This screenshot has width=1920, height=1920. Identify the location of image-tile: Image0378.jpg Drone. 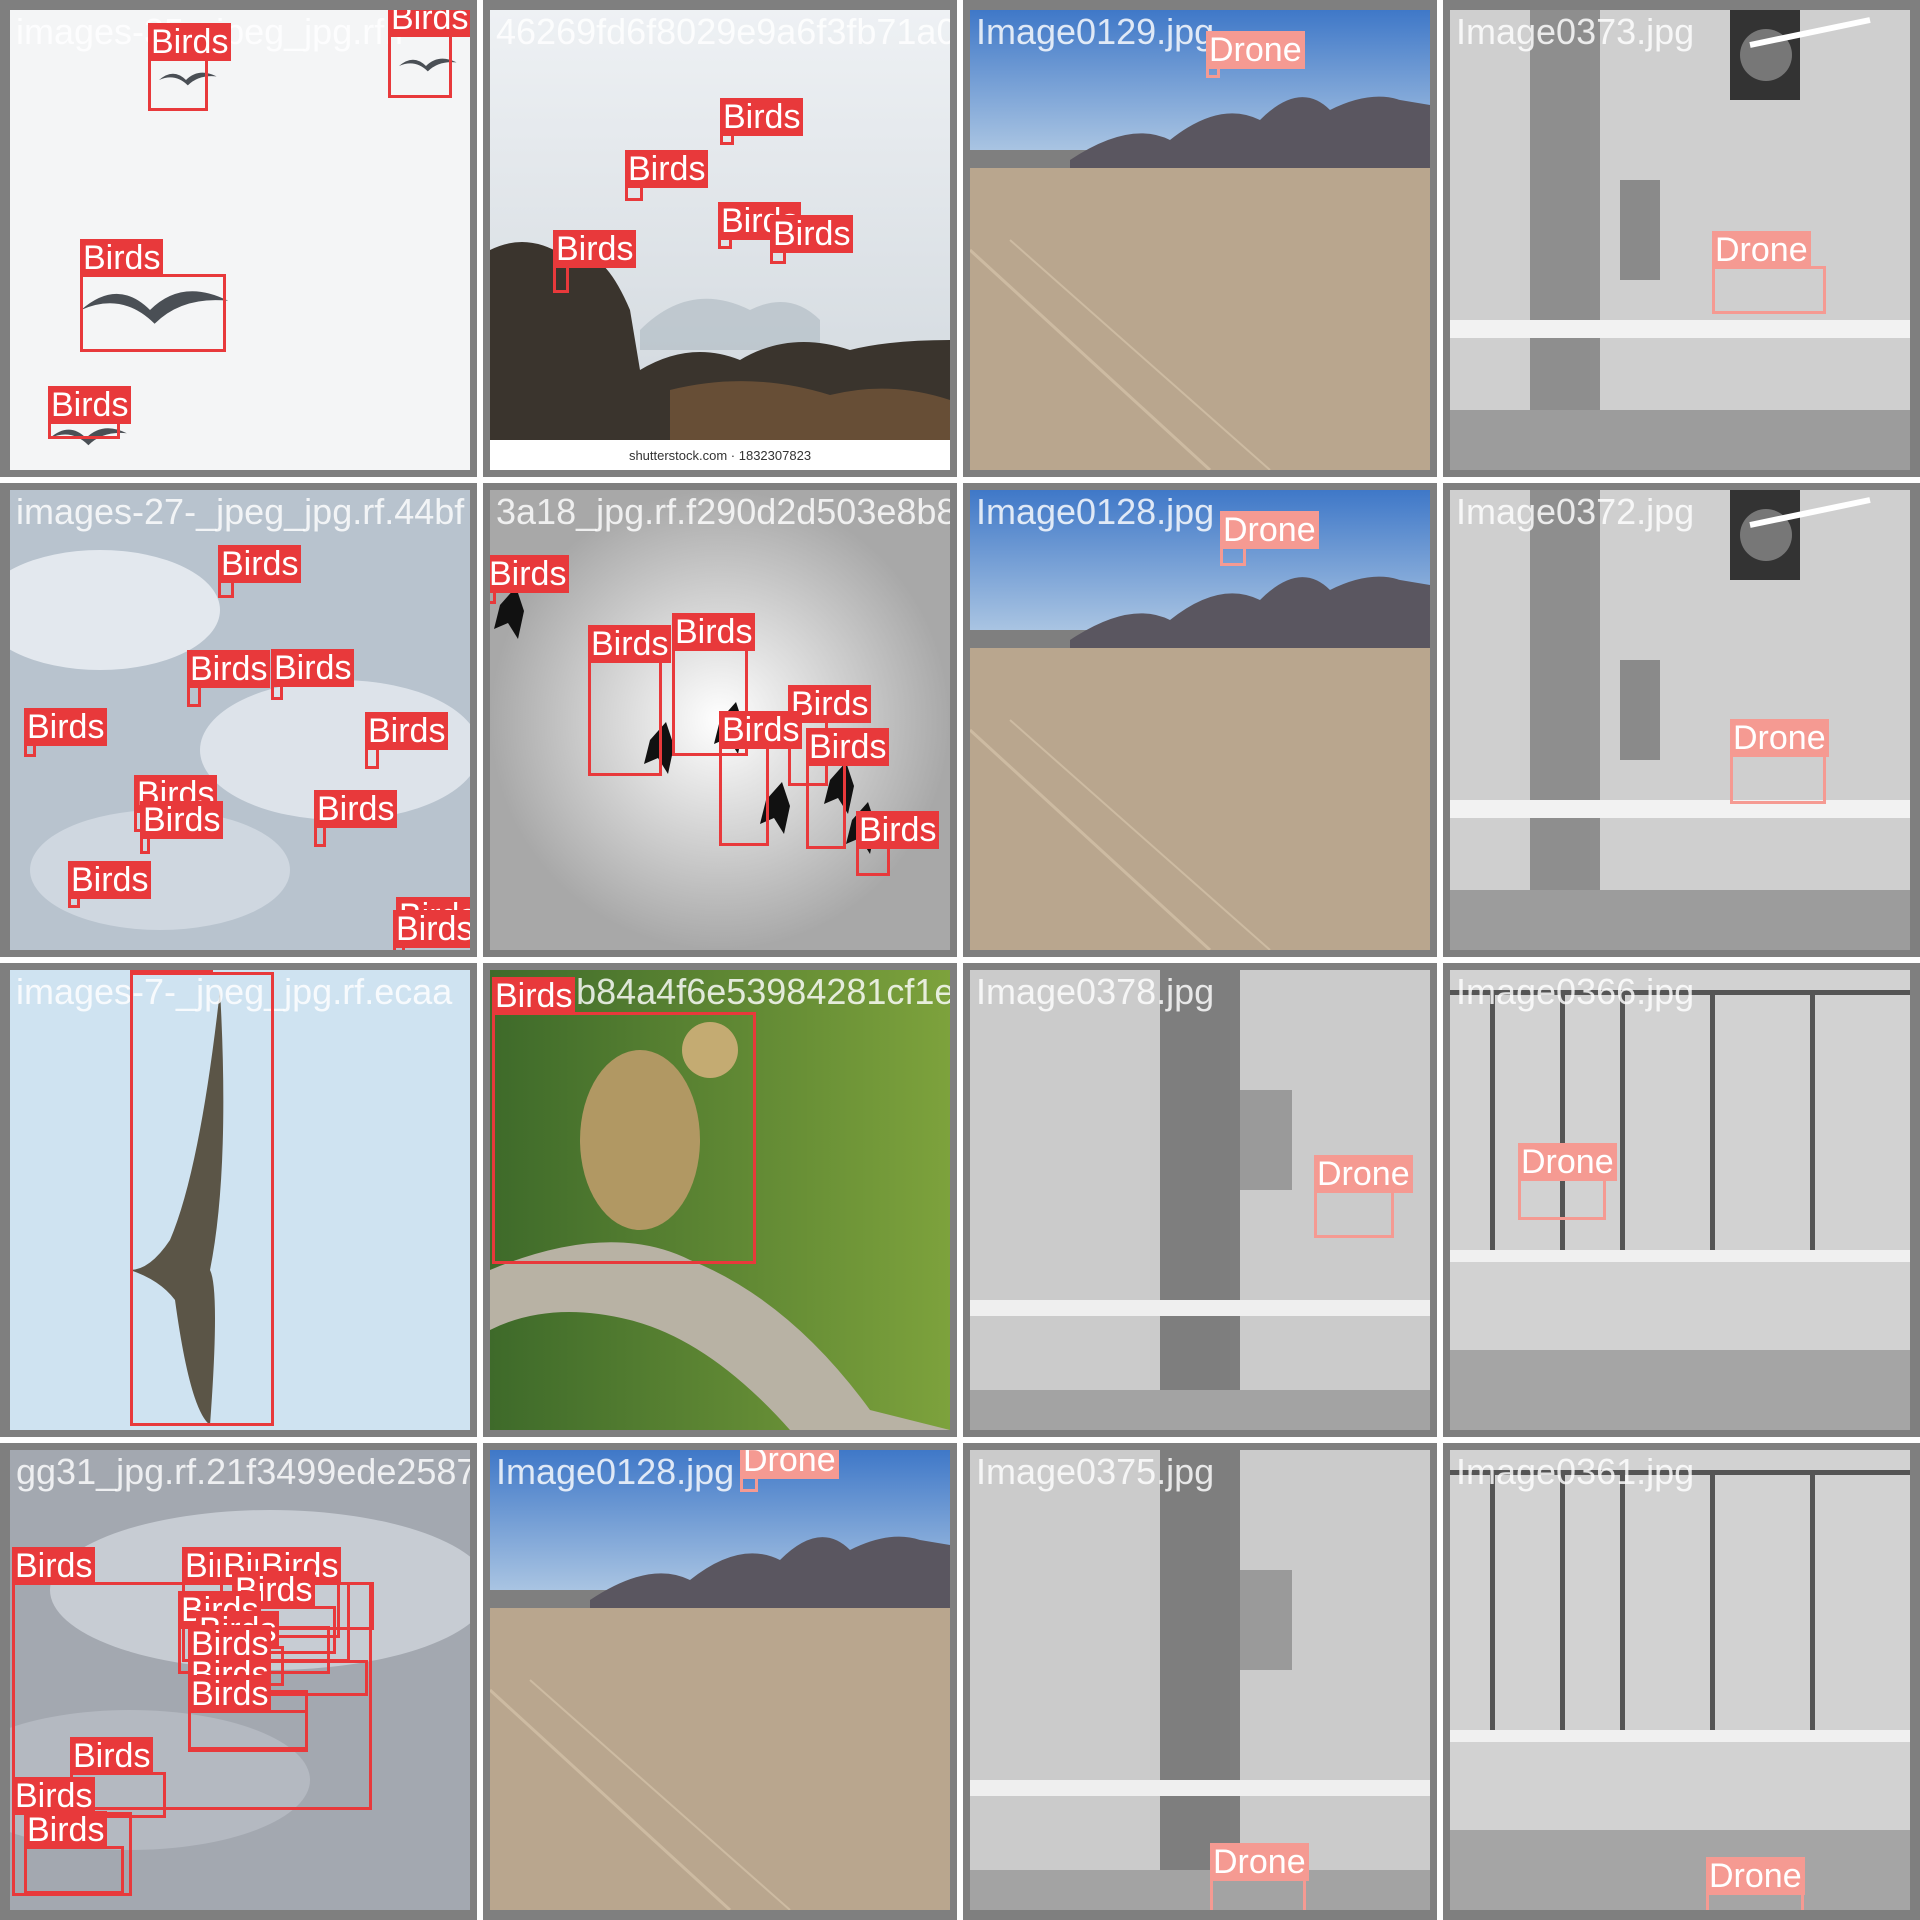
(1200, 1200).